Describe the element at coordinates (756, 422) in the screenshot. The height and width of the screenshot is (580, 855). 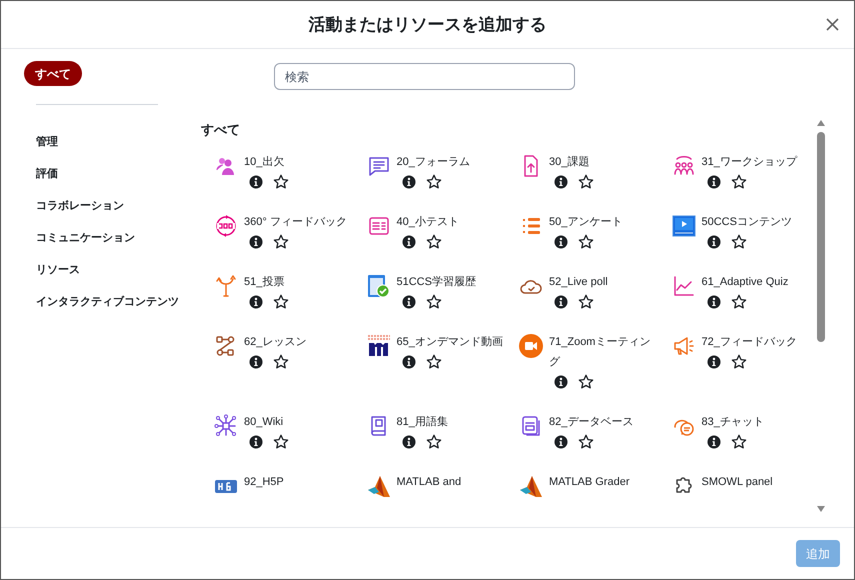
I see `activity-link: 83_チャット` at that location.